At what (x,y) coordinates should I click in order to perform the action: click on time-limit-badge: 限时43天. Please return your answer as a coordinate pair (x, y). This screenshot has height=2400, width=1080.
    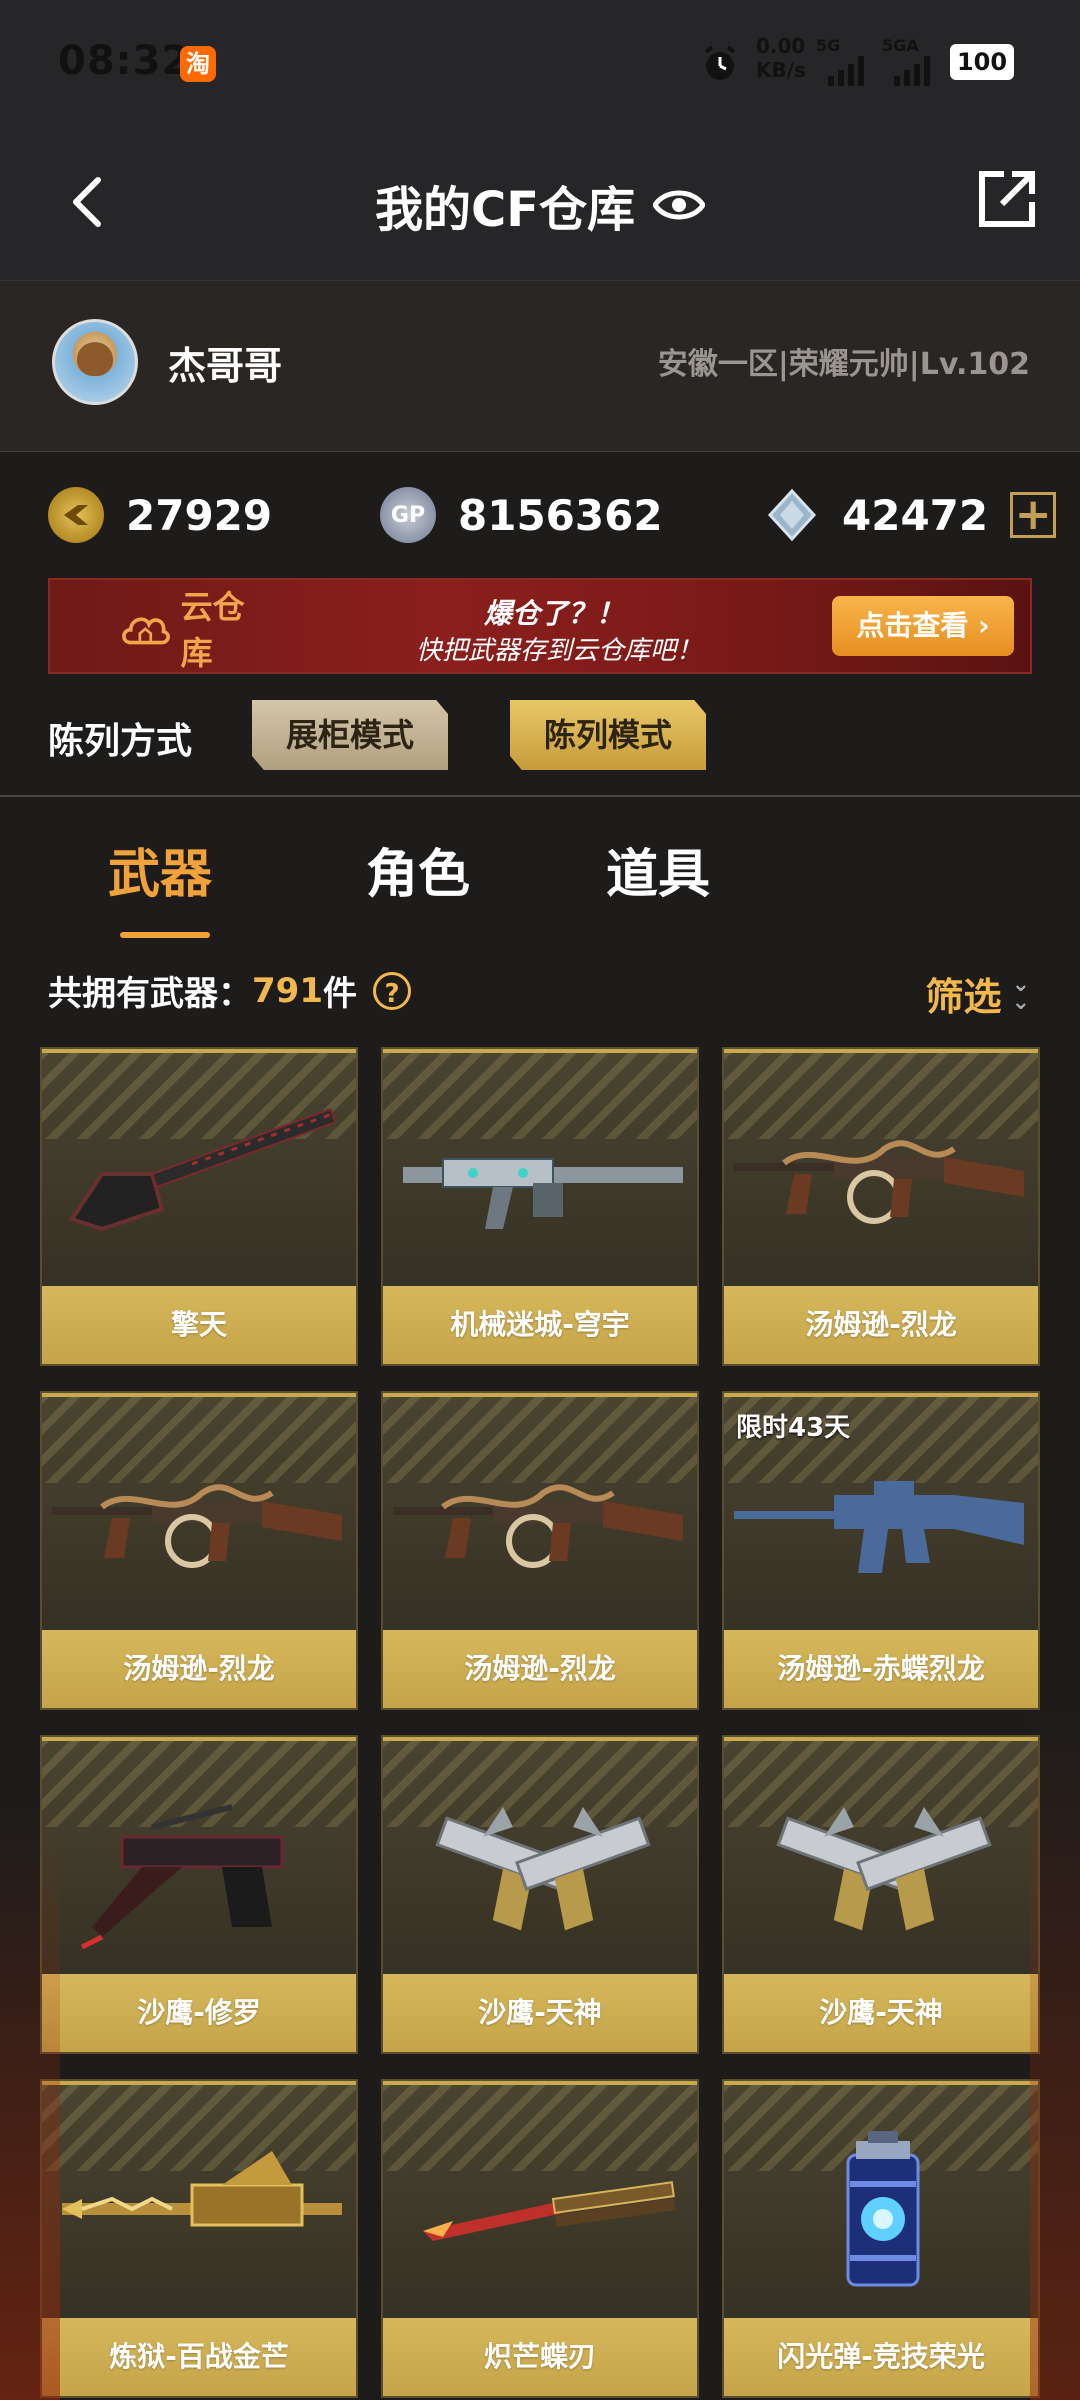
    Looking at the image, I should click on (793, 1428).